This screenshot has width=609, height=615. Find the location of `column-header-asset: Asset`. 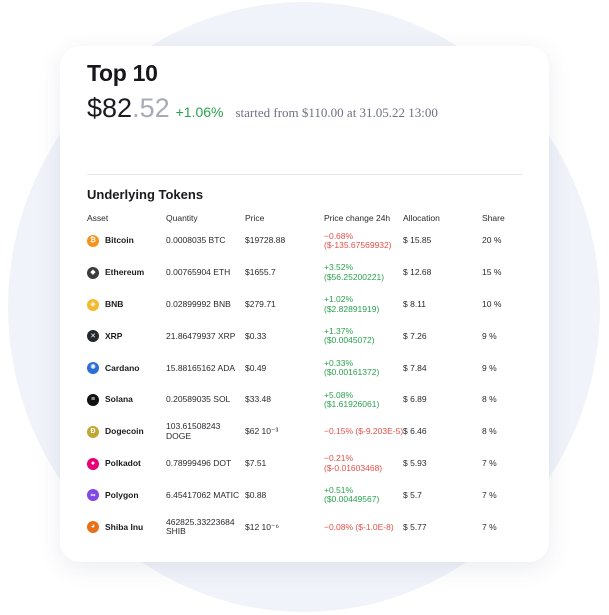

column-header-asset: Asset is located at coordinates (98, 218).